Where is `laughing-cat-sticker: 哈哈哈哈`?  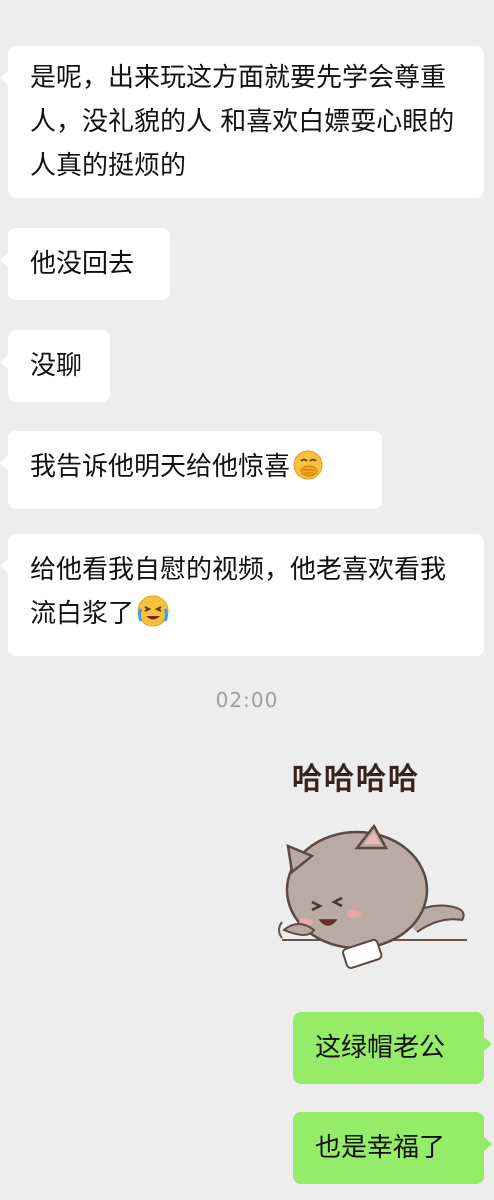
laughing-cat-sticker: 哈哈哈哈 is located at coordinates (372, 865).